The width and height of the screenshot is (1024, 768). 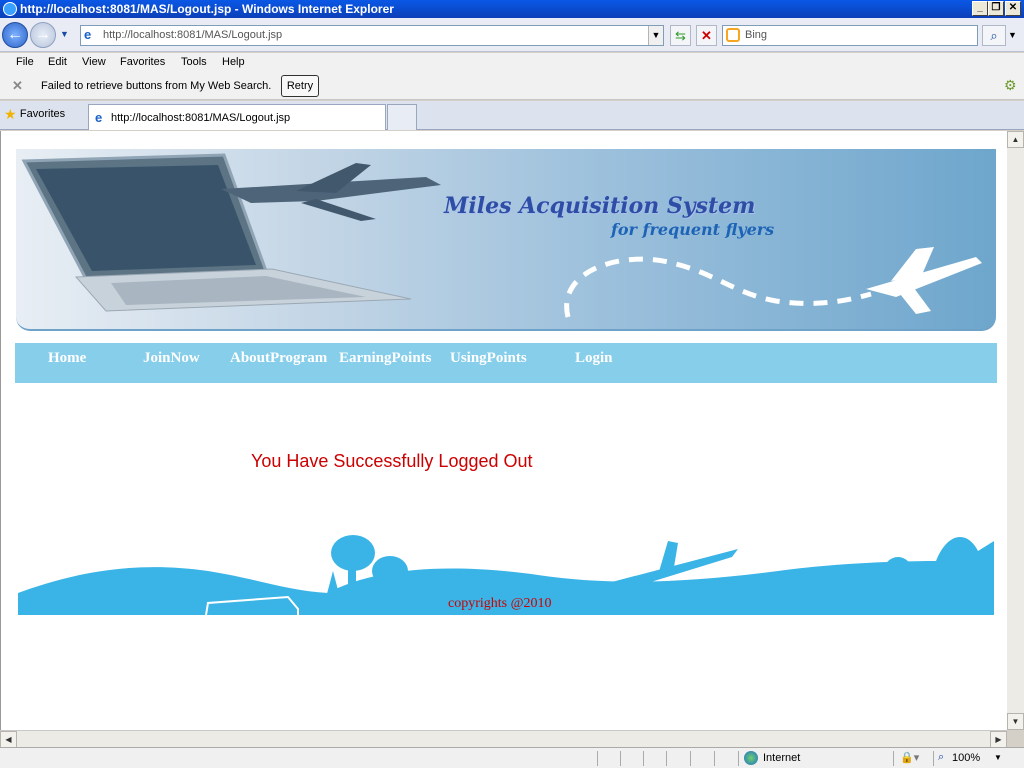 What do you see at coordinates (392, 461) in the screenshot?
I see `logout-message: You Have Successfully Logged Out` at bounding box center [392, 461].